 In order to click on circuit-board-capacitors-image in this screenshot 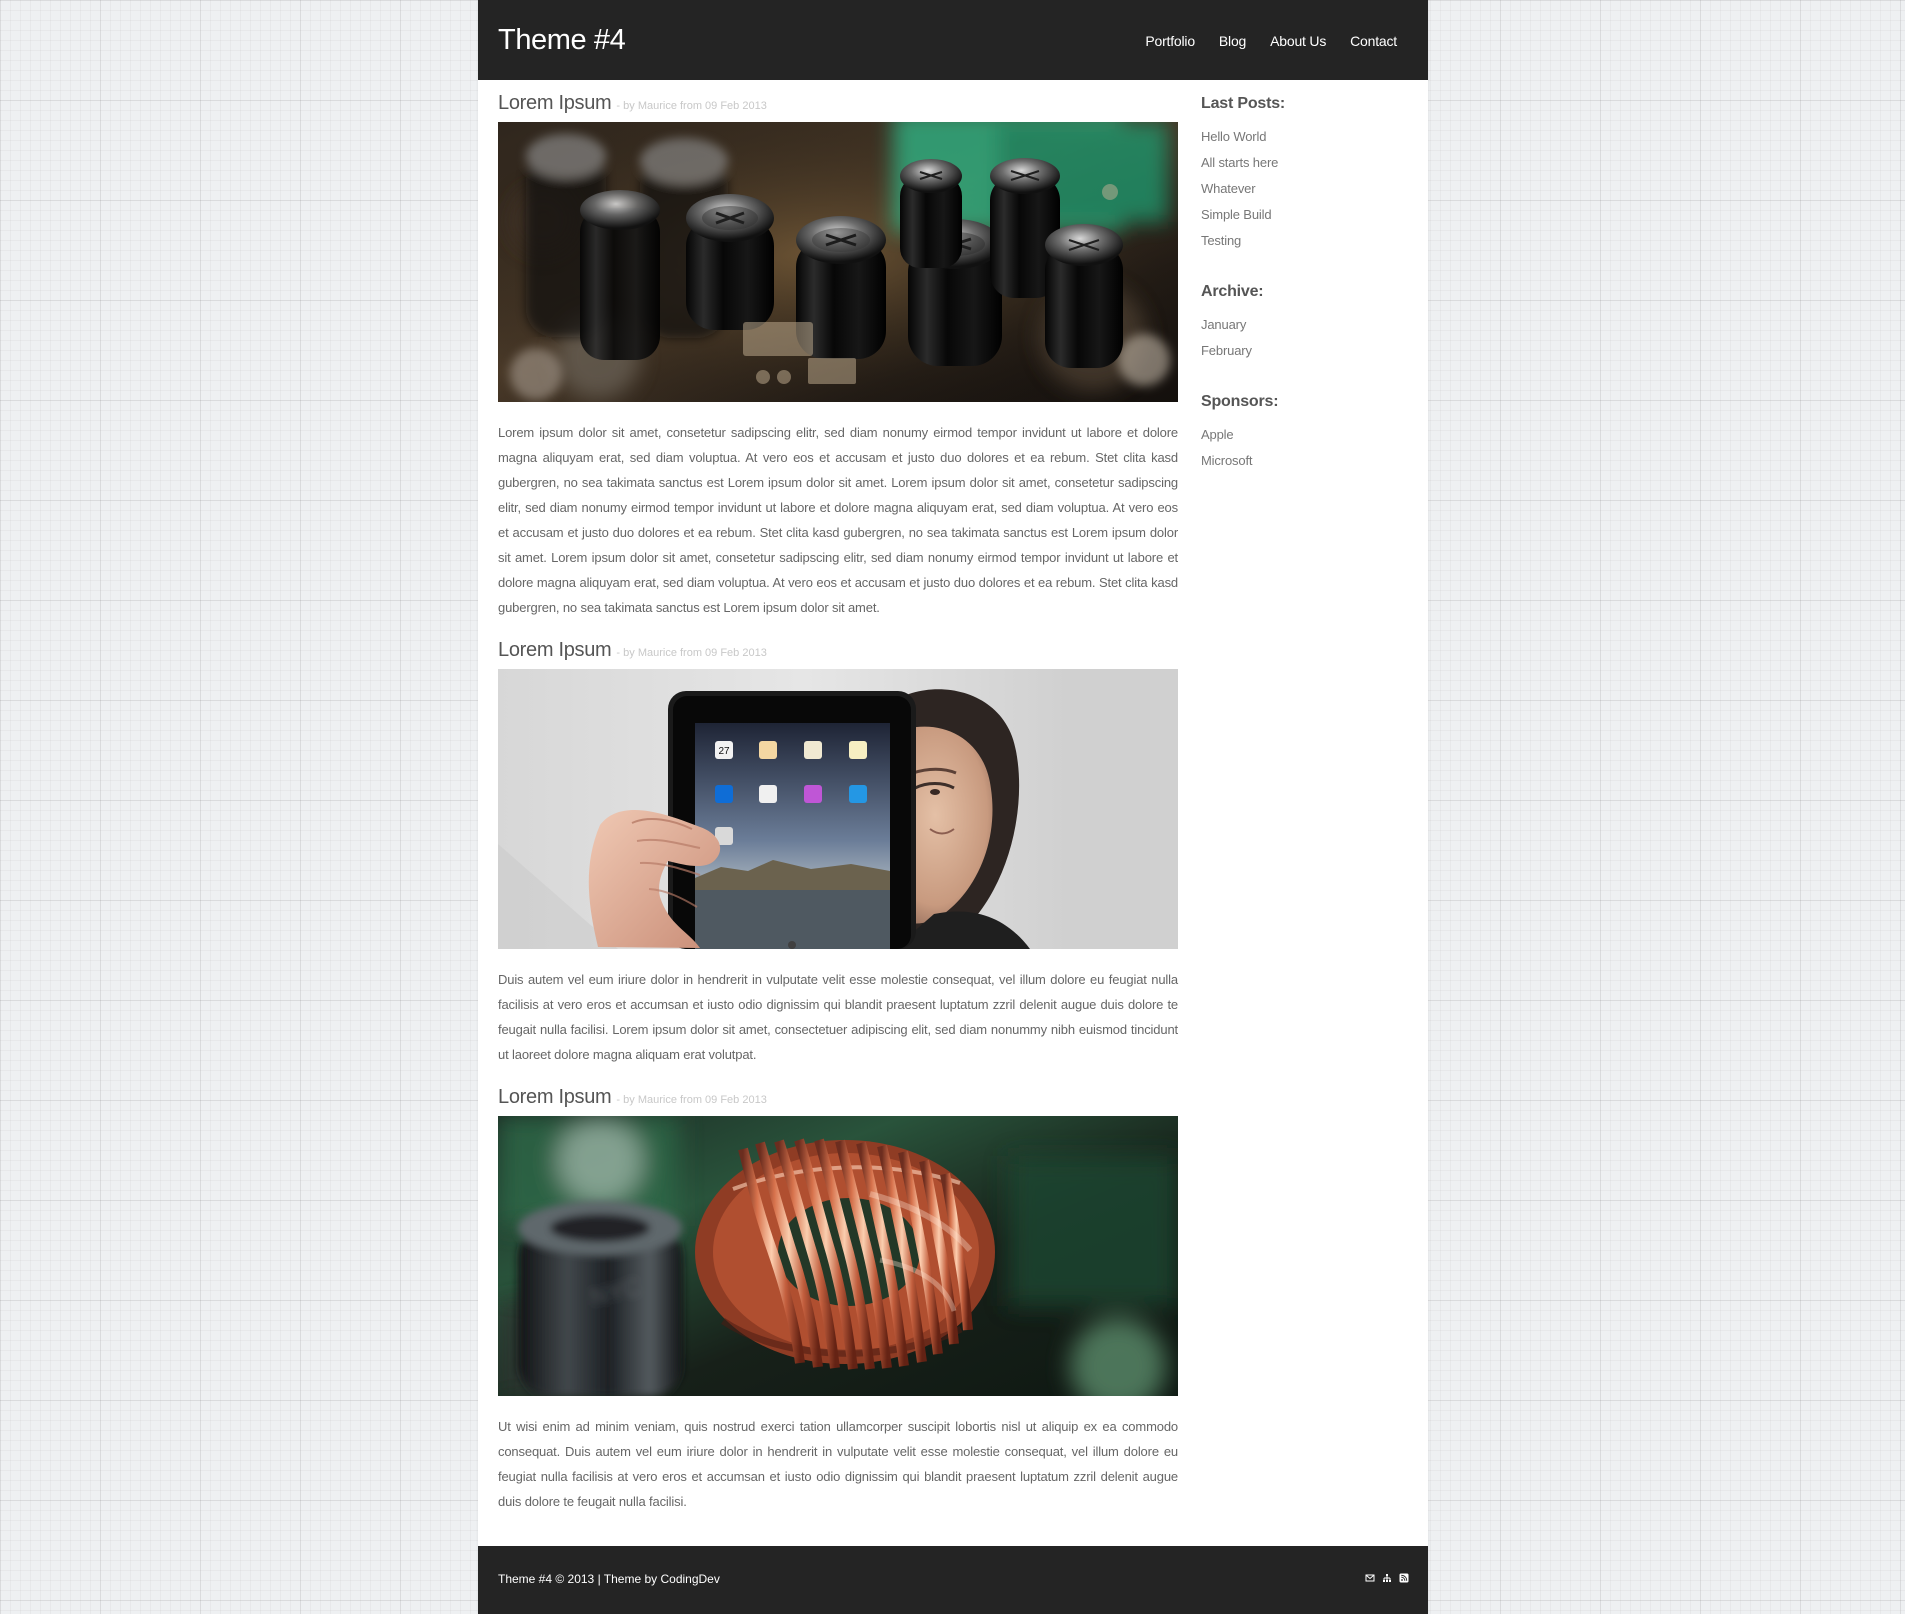, I will do `click(838, 262)`.